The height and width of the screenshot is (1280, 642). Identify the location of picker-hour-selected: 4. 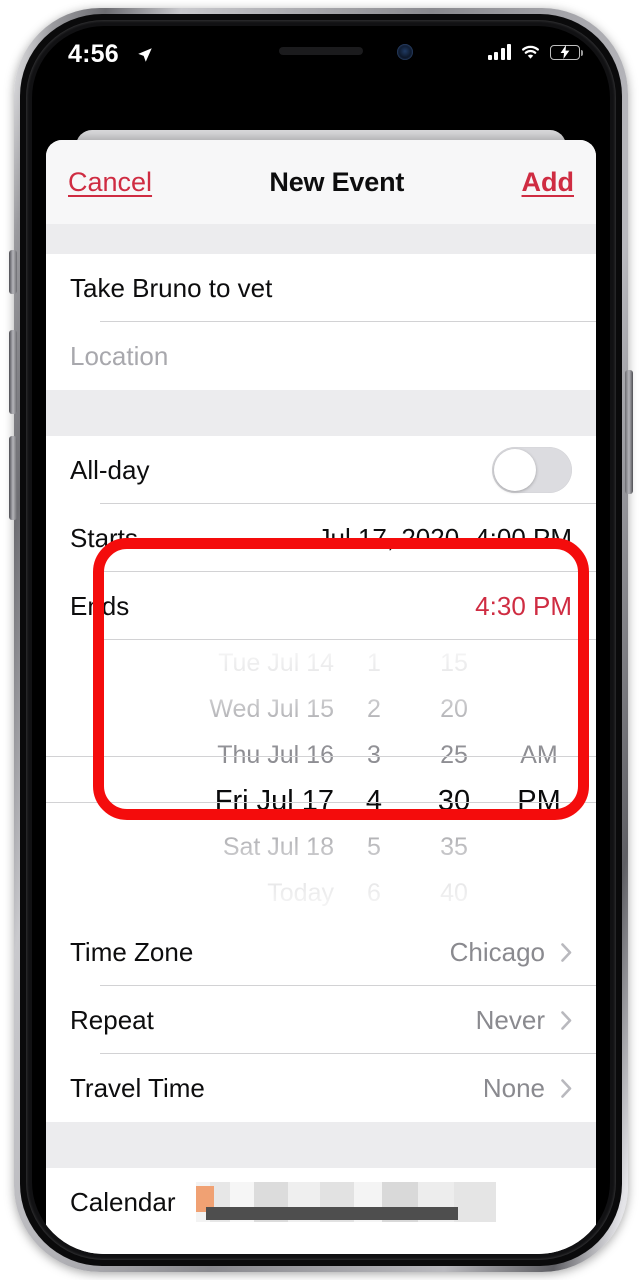
(374, 801).